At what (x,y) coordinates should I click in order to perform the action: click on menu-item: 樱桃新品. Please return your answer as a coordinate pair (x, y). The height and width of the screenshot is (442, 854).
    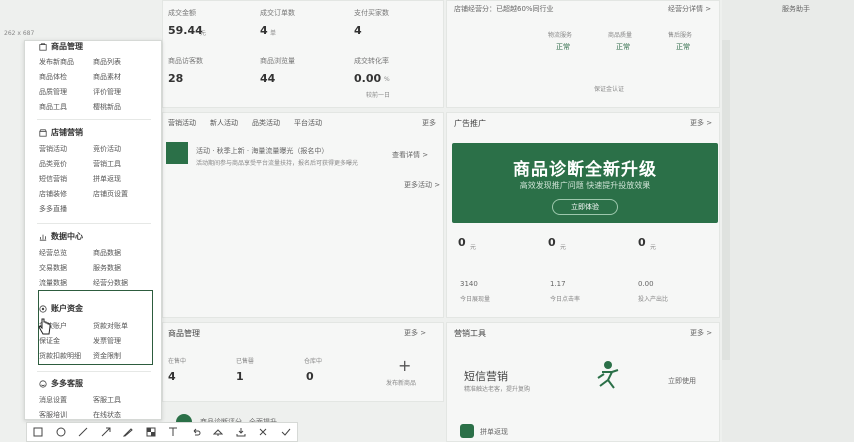
    Looking at the image, I should click on (107, 107).